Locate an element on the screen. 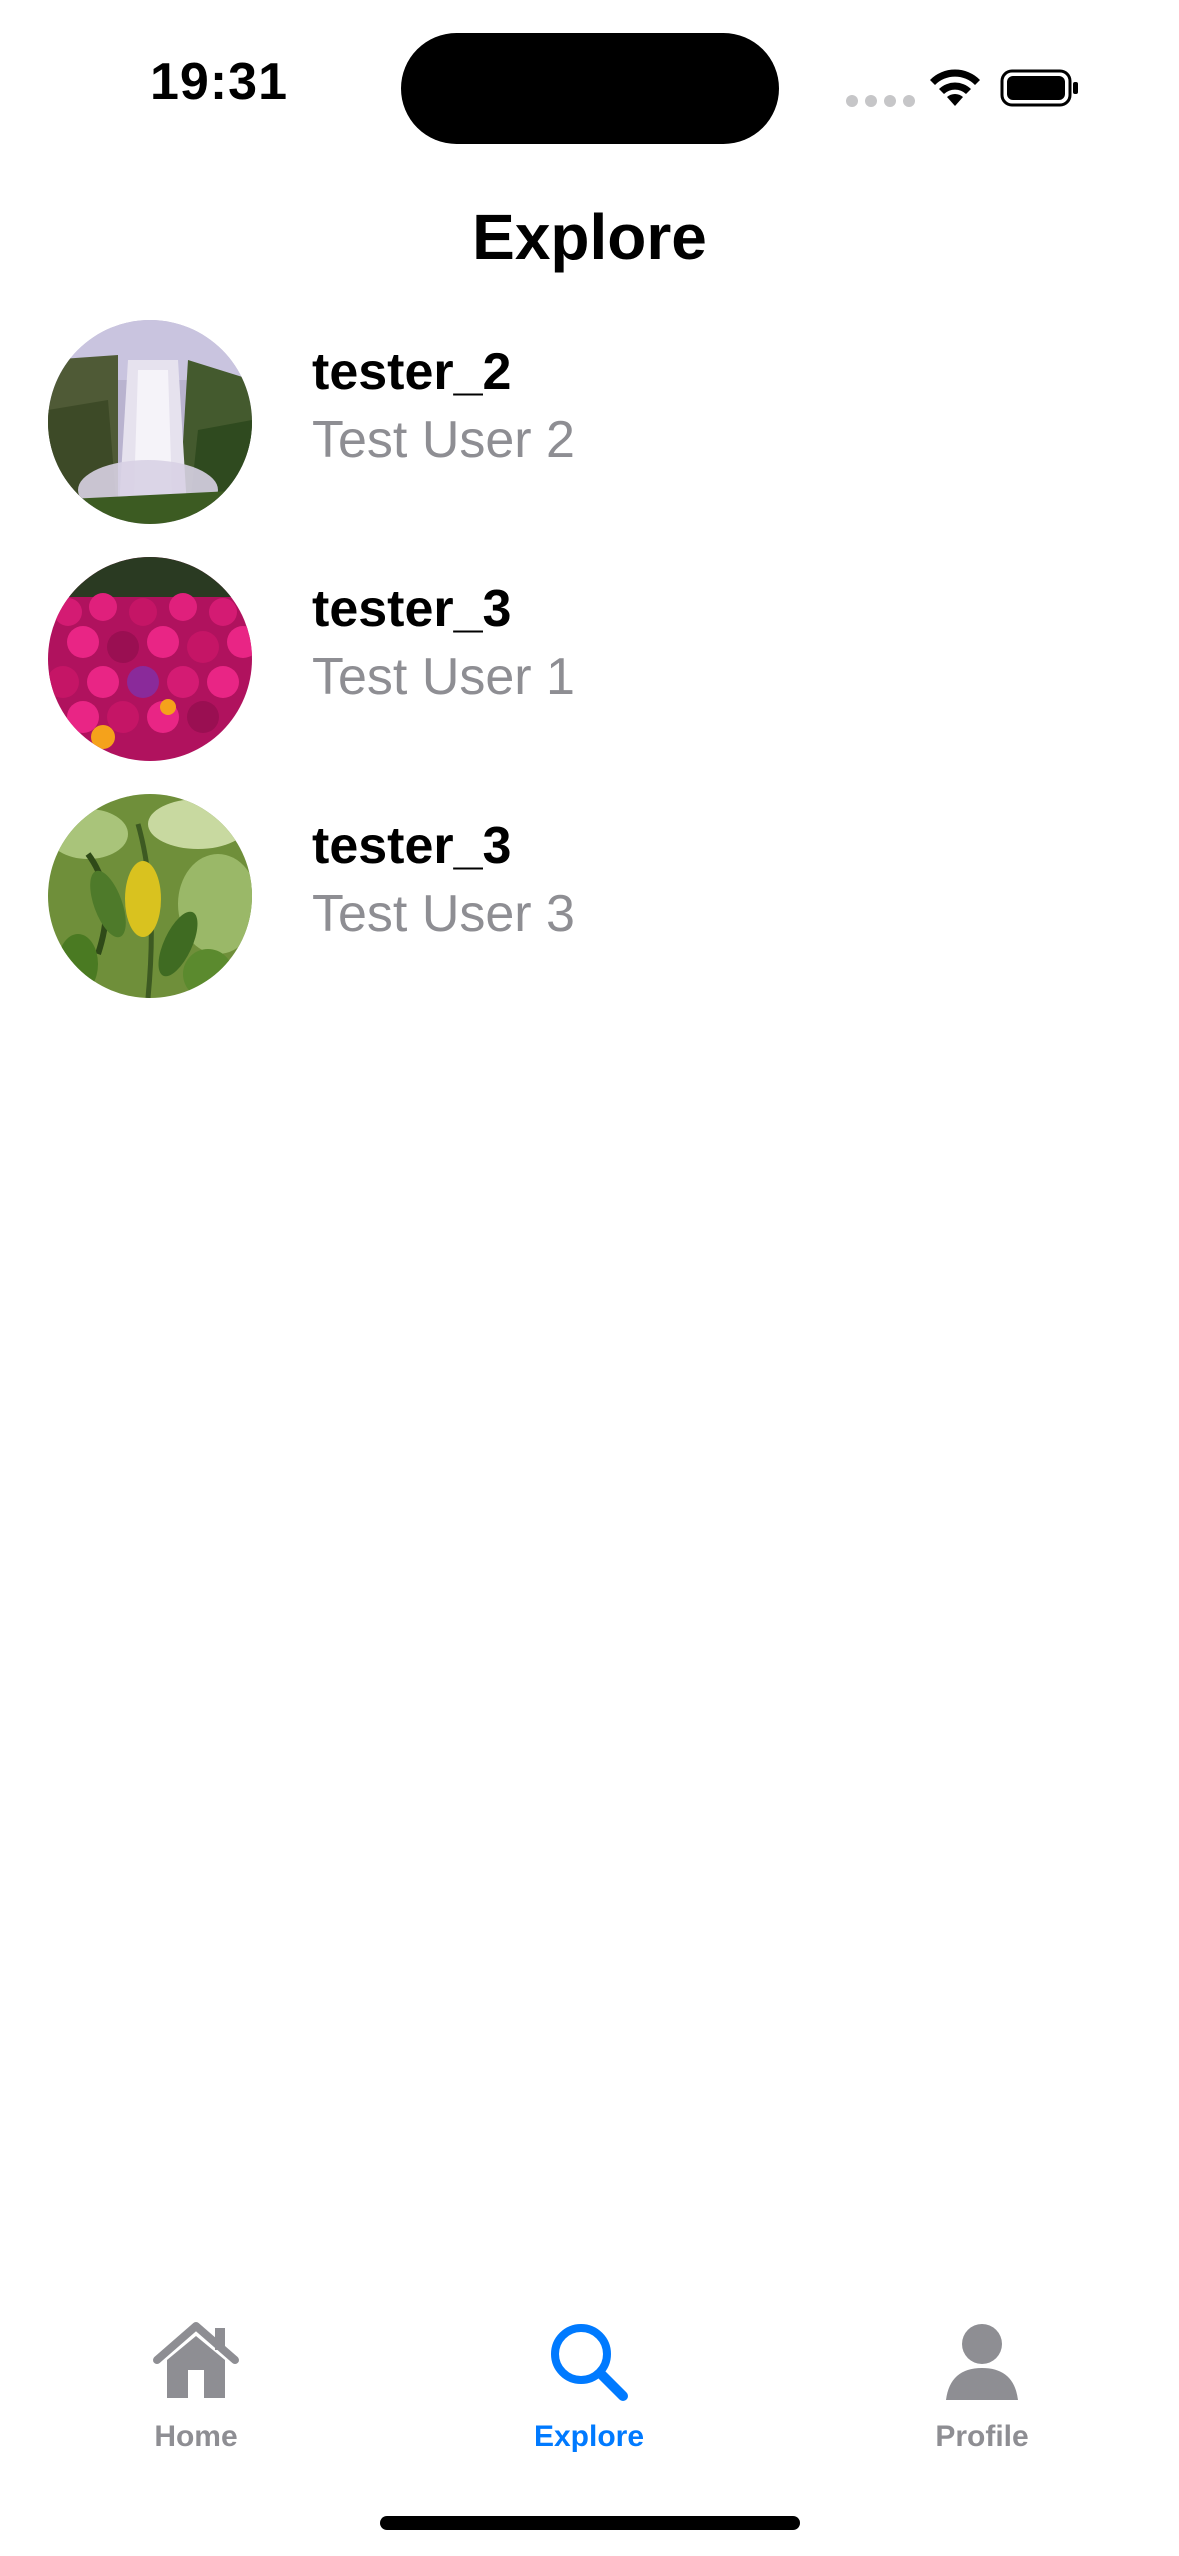 The image size is (1179, 2556). user-full-name: Test User 1 is located at coordinates (443, 677).